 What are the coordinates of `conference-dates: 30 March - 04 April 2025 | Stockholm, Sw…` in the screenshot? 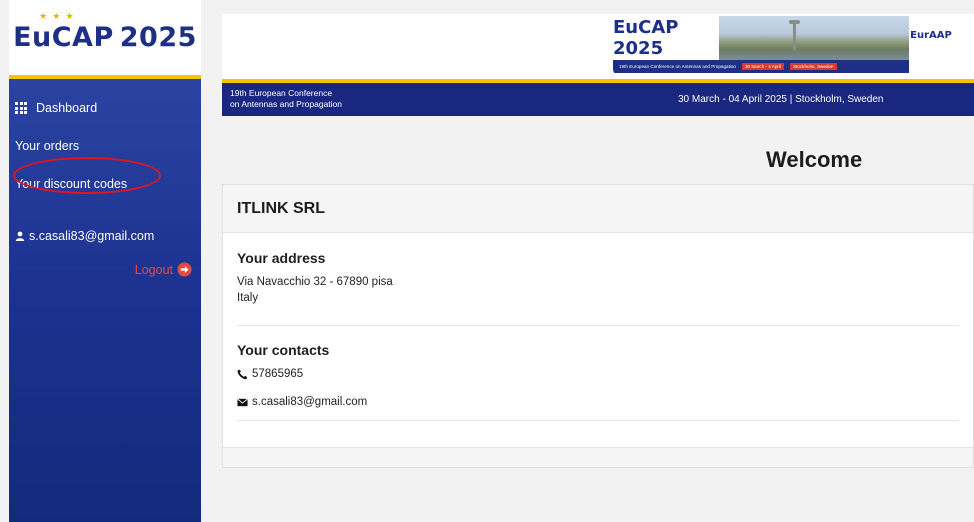 It's located at (781, 99).